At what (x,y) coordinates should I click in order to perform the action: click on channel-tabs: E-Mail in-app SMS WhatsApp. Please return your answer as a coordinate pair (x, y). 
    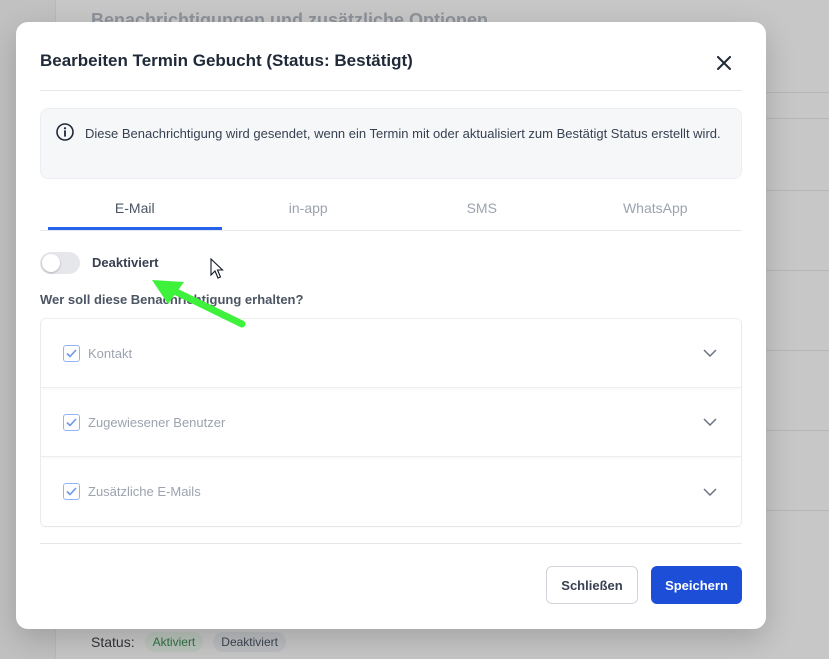
    Looking at the image, I should click on (395, 212).